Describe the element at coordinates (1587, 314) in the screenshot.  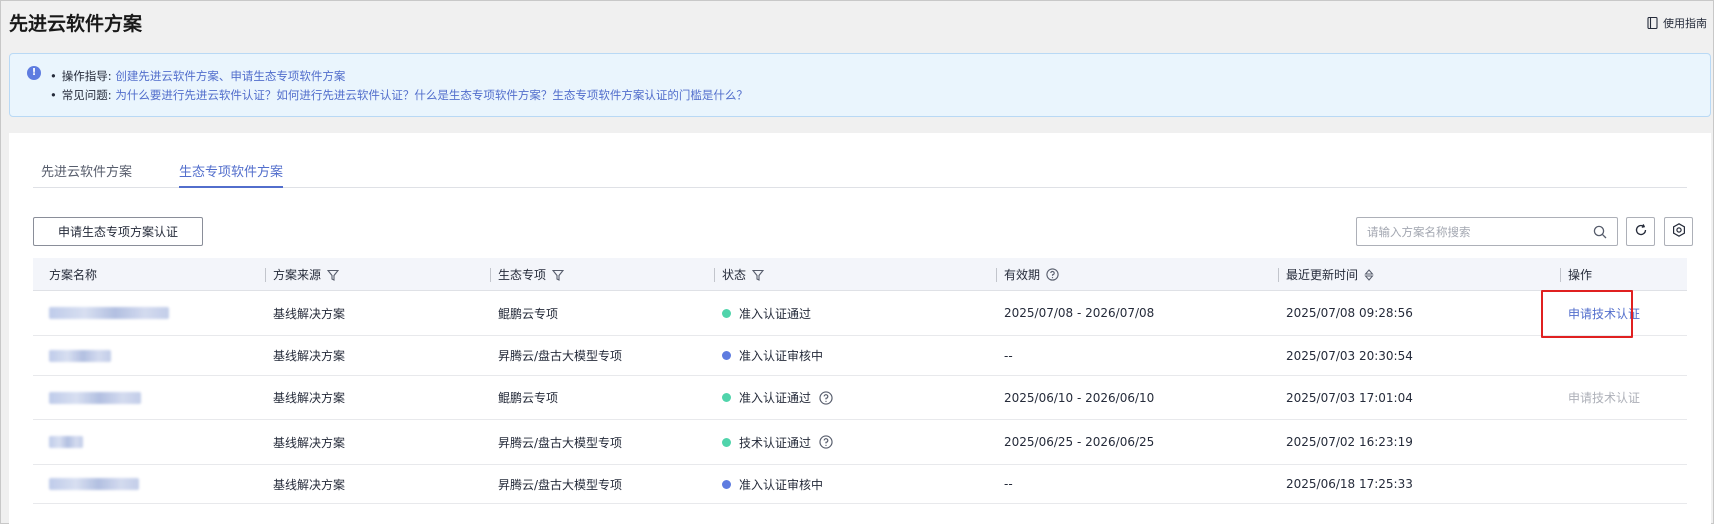
I see `highlight-box` at that location.